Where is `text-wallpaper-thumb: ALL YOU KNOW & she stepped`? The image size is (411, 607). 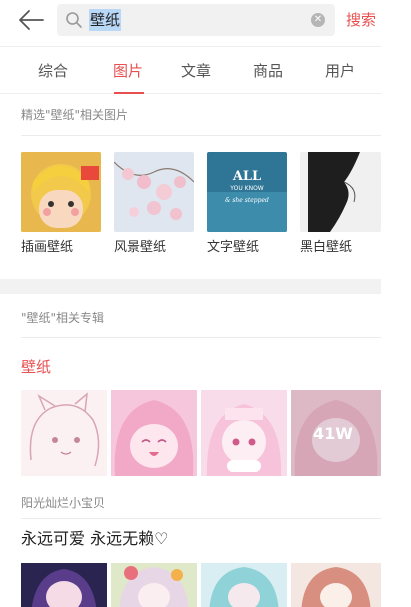
text-wallpaper-thumb: ALL YOU KNOW & she stepped is located at coordinates (247, 192).